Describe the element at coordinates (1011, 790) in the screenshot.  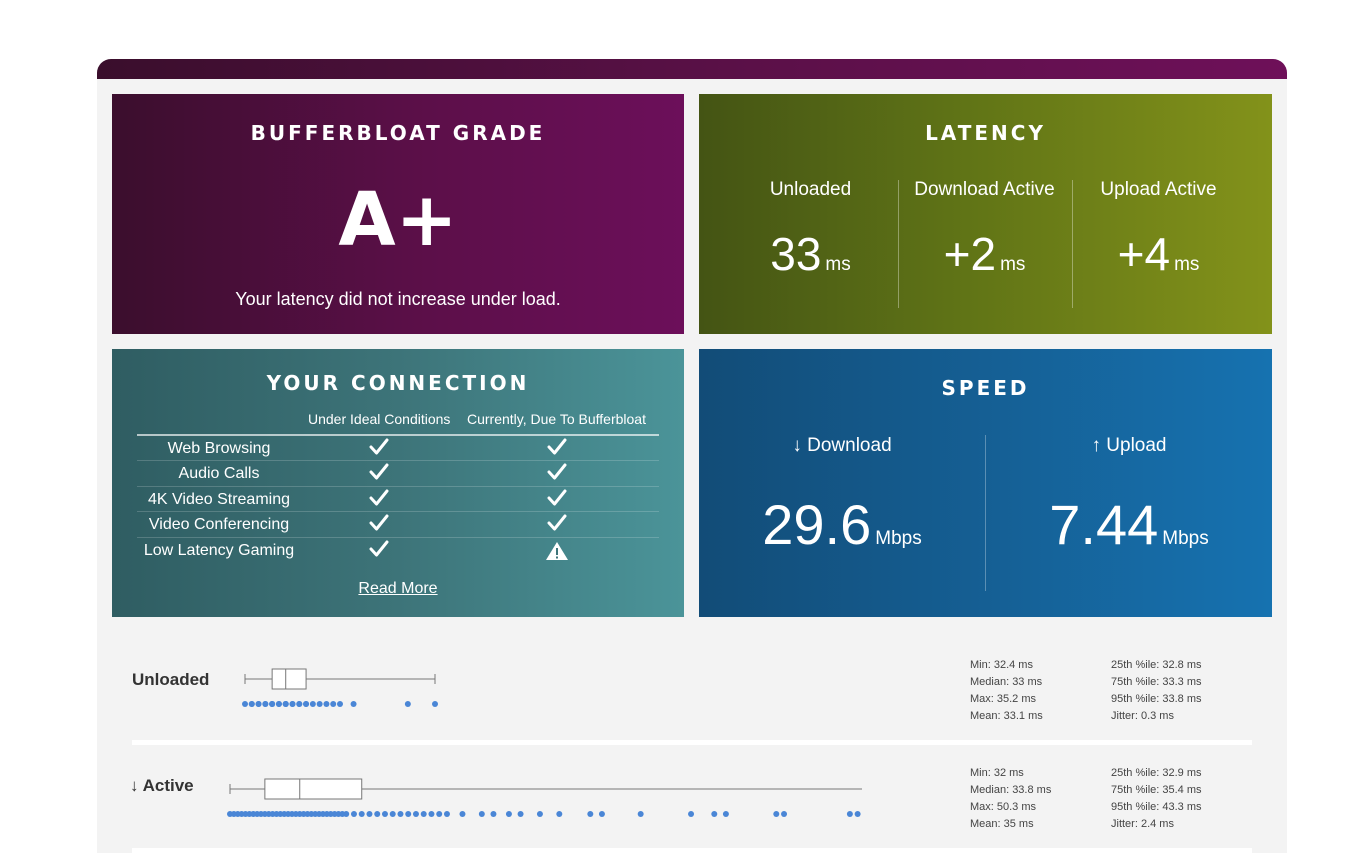
I see `stat-median: Median: 33.8 ms` at that location.